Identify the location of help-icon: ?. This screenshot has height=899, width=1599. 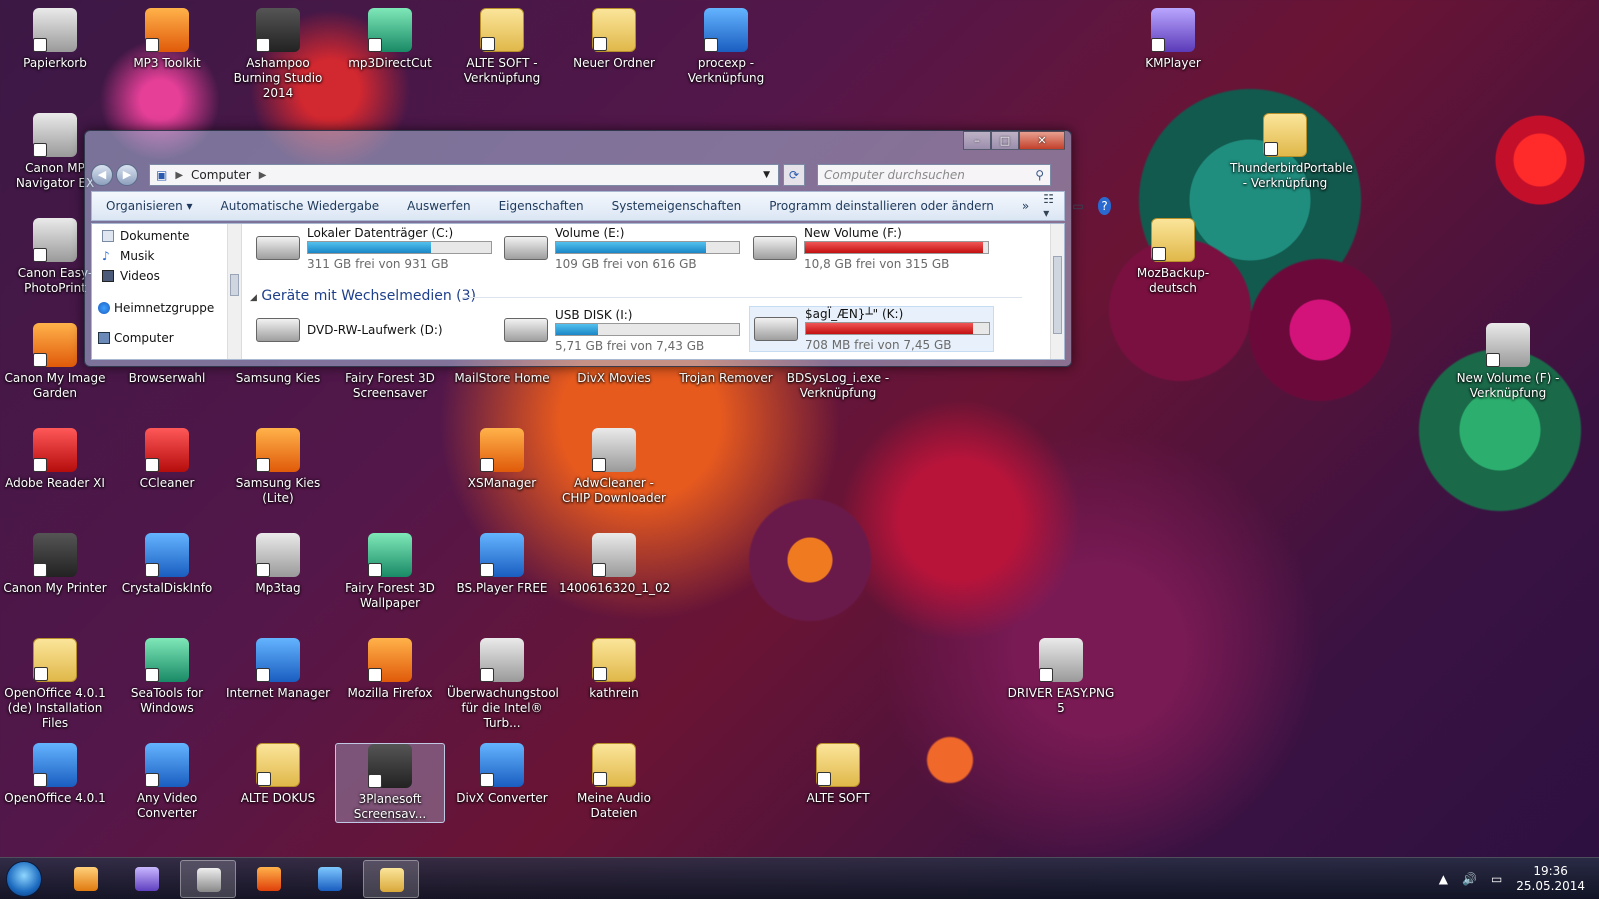
(1104, 206).